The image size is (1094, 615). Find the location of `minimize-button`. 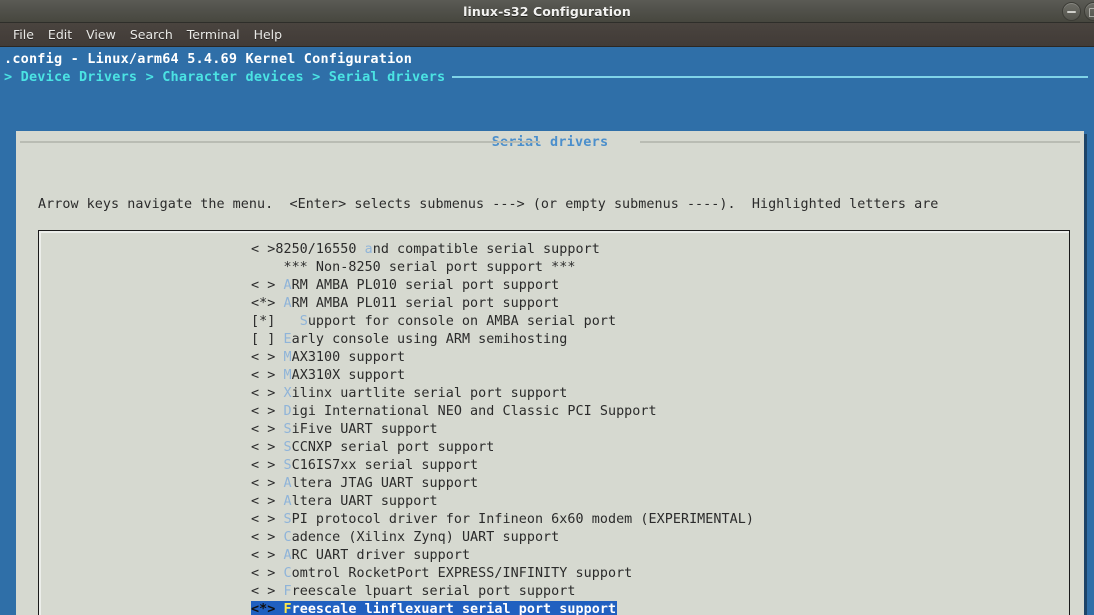

minimize-button is located at coordinates (1071, 11).